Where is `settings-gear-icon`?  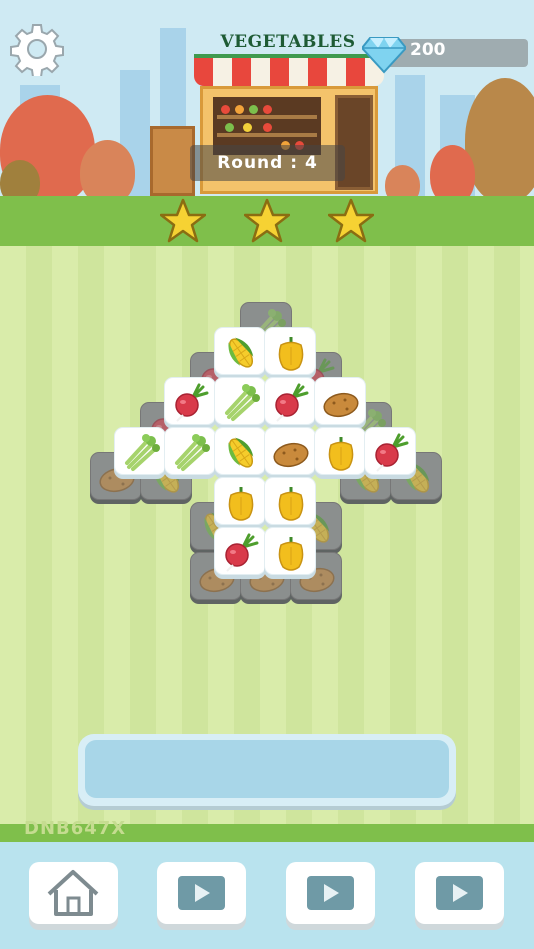 settings-gear-icon is located at coordinates (37, 50).